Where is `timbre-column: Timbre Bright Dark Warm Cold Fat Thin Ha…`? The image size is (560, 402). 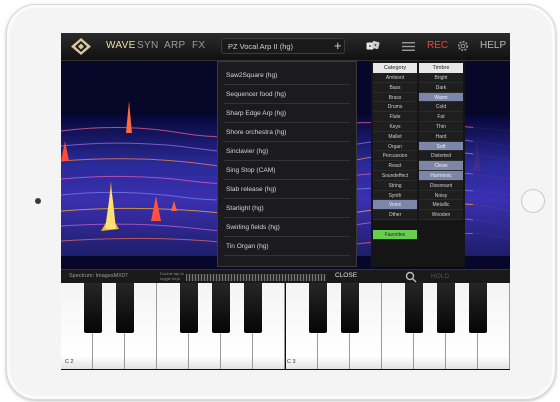 timbre-column: Timbre Bright Dark Warm Cold Fat Thin Ha… is located at coordinates (441, 141).